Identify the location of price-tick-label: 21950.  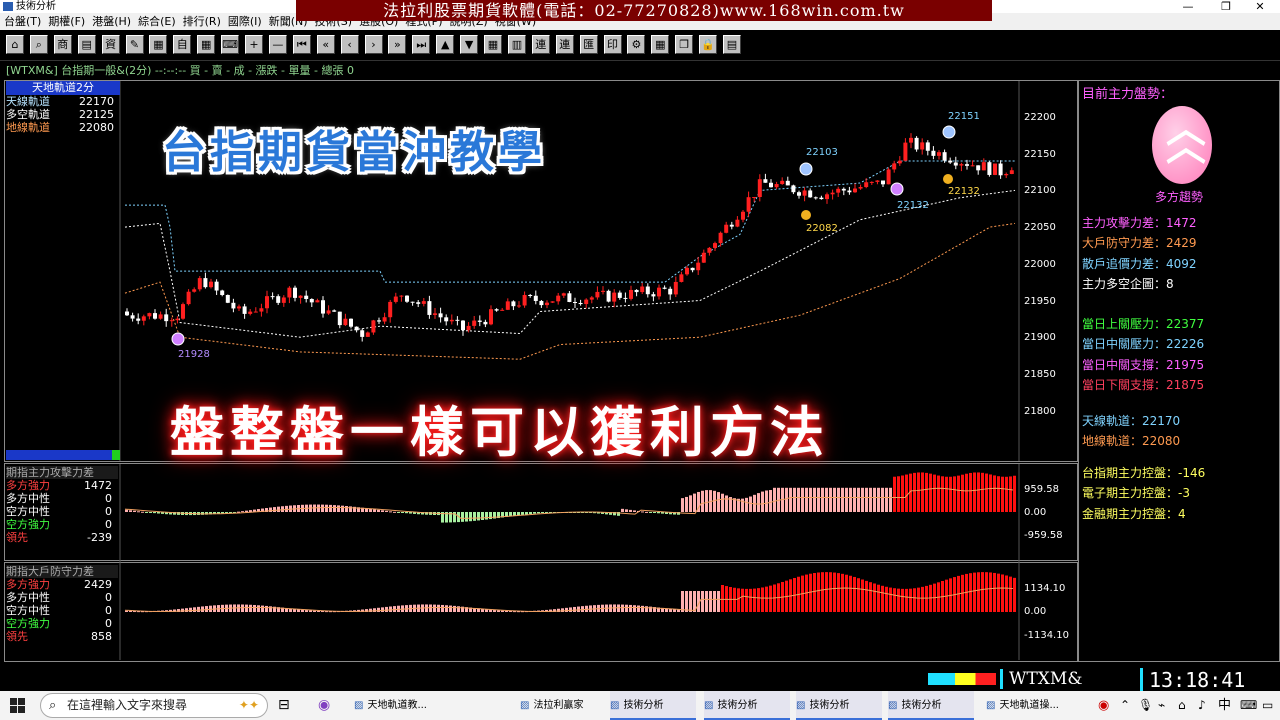
(1040, 301).